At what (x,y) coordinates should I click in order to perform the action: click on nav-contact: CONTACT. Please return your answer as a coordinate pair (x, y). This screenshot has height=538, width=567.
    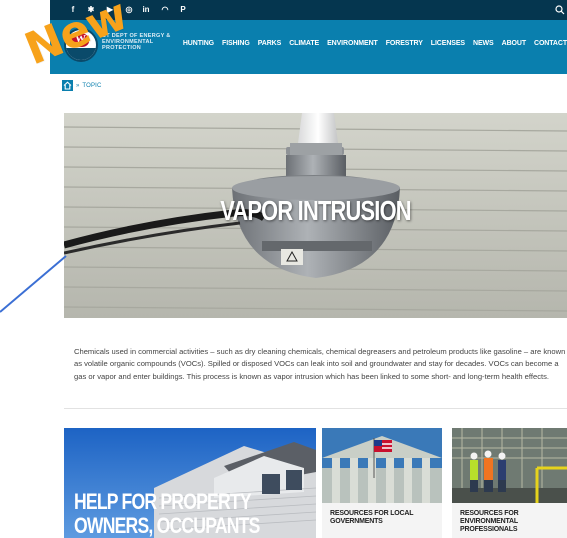
    Looking at the image, I should click on (550, 43).